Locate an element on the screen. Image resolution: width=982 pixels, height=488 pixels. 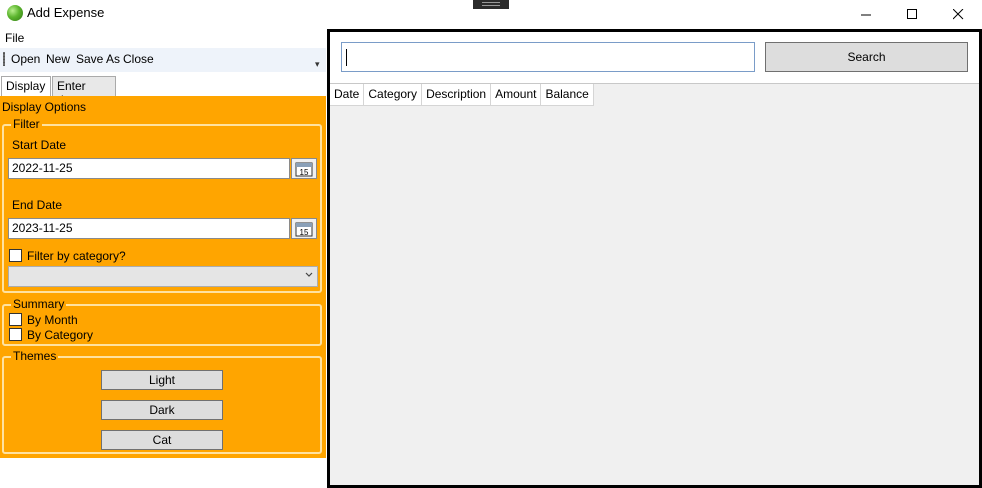
end-date-label: End Date is located at coordinates (37, 205).